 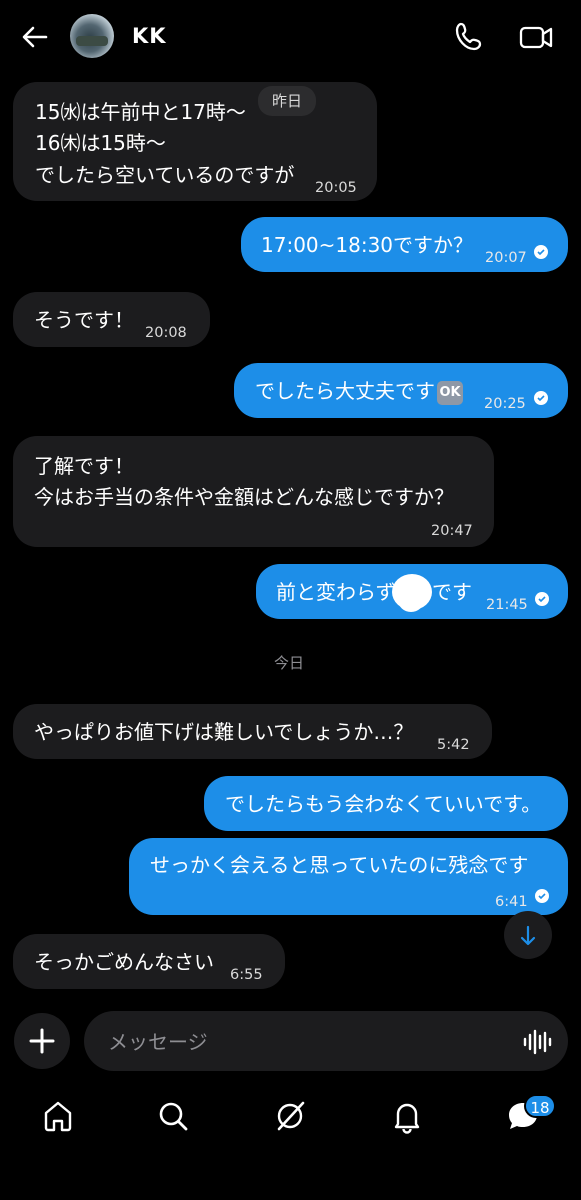 I want to click on arrow-down-icon, so click(x=528, y=935).